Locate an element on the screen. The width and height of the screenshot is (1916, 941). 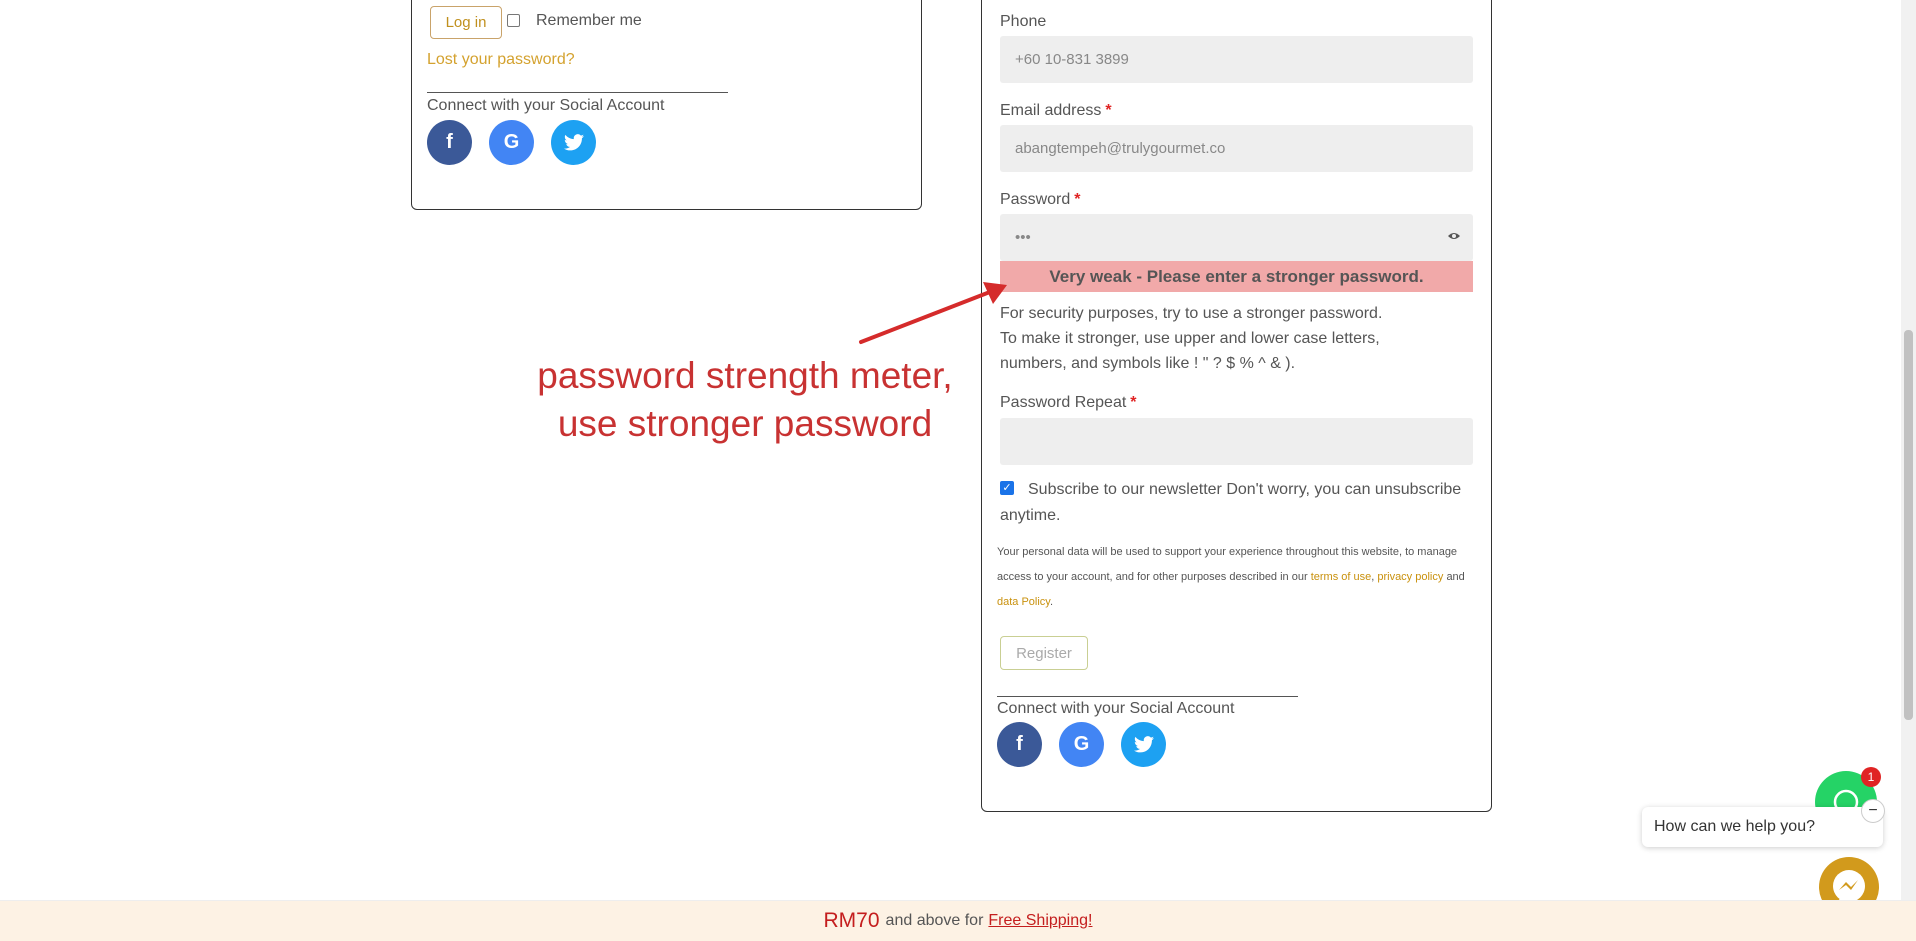
google-login-button: G is located at coordinates (511, 142).